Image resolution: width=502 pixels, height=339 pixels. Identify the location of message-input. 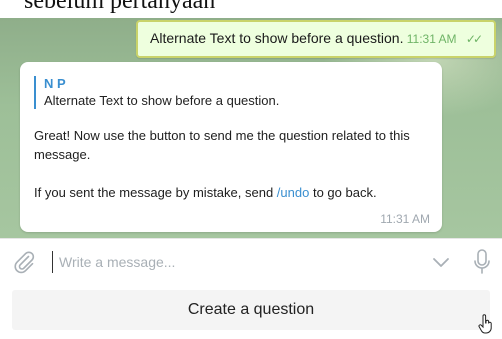
(235, 262).